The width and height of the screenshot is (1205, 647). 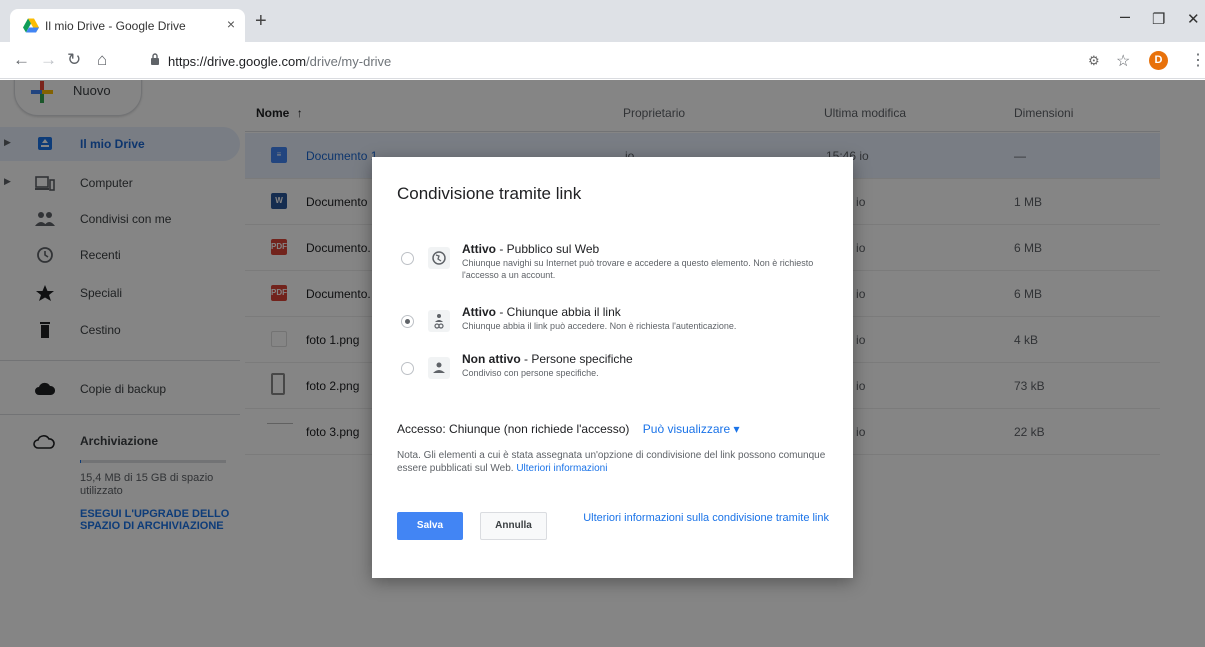 What do you see at coordinates (1094, 61) in the screenshot?
I see `extension-icon: ⚙` at bounding box center [1094, 61].